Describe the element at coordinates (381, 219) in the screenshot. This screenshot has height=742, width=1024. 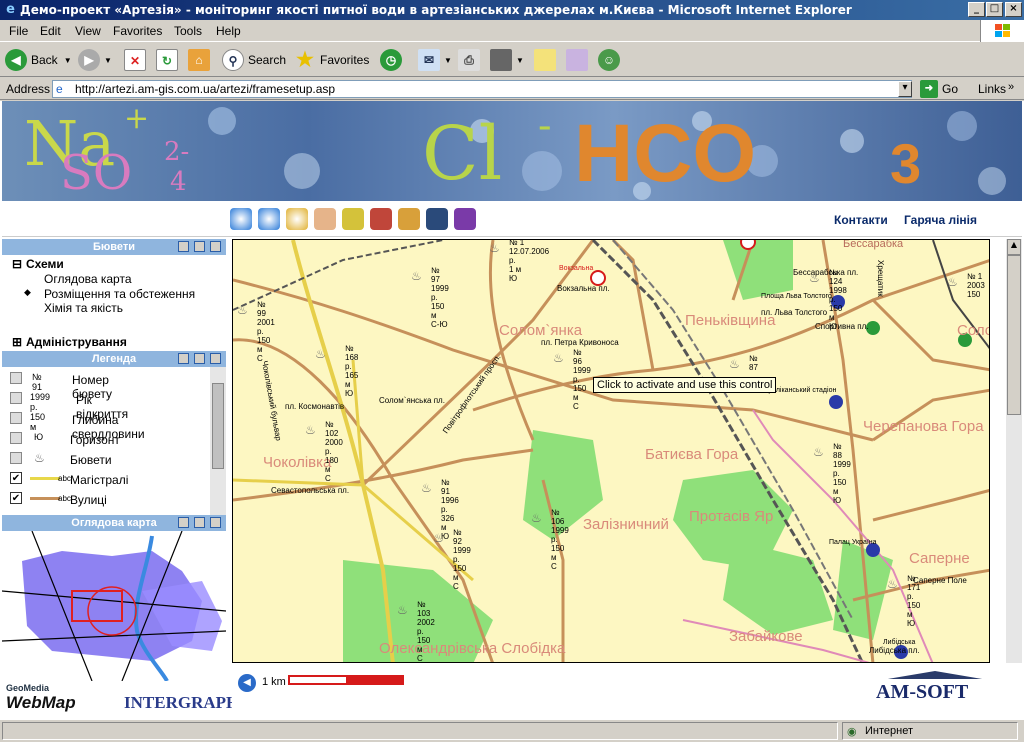
I see `brush-icon` at that location.